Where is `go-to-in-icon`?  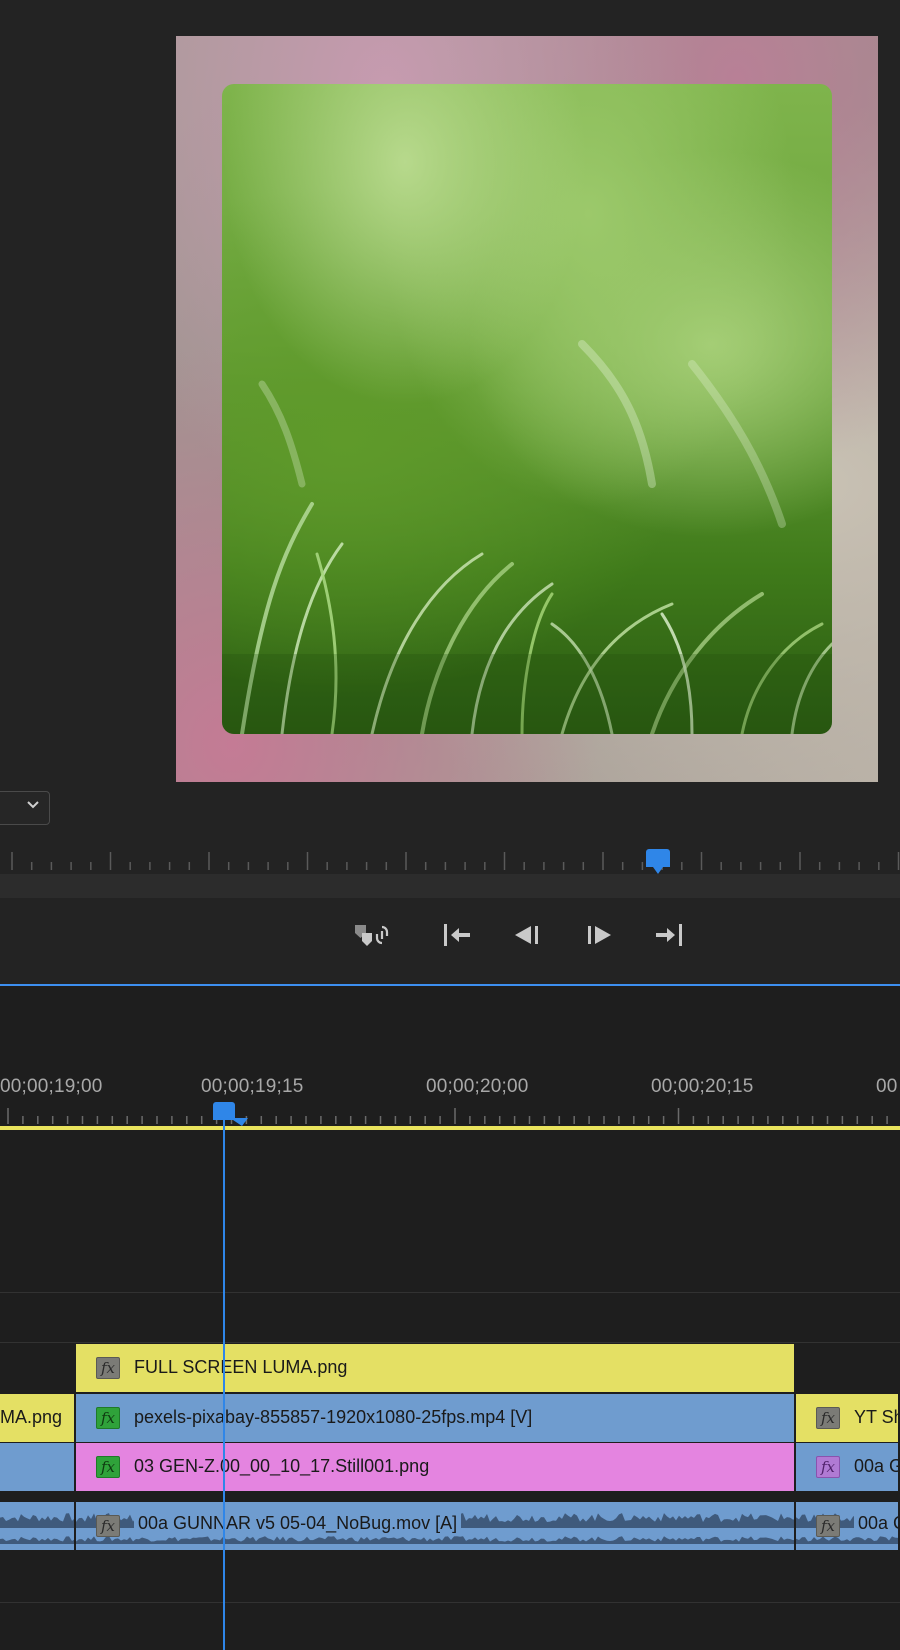
go-to-in-icon is located at coordinates (457, 935).